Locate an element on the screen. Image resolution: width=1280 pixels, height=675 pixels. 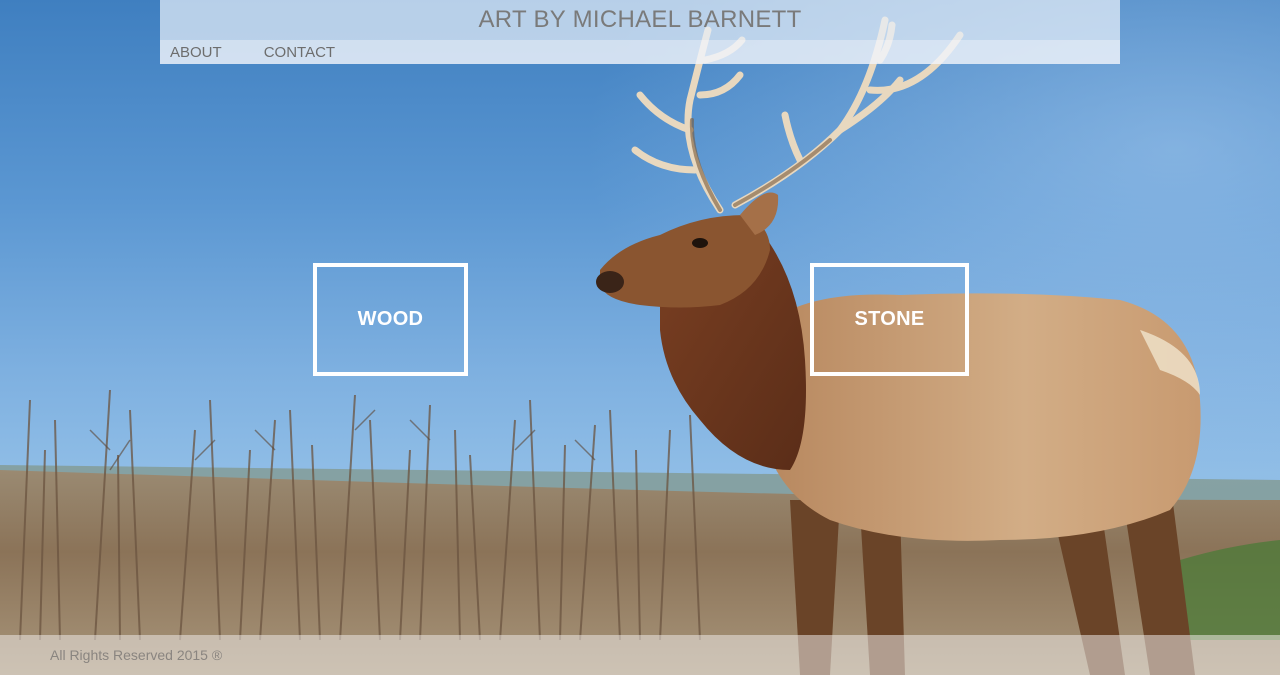
stone-category-label: STONE is located at coordinates (889, 319).